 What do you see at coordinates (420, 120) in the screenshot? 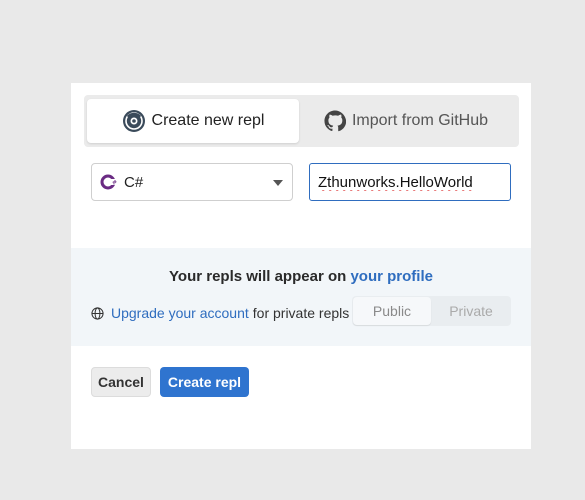
I see `tab-label: Import from GitHub` at bounding box center [420, 120].